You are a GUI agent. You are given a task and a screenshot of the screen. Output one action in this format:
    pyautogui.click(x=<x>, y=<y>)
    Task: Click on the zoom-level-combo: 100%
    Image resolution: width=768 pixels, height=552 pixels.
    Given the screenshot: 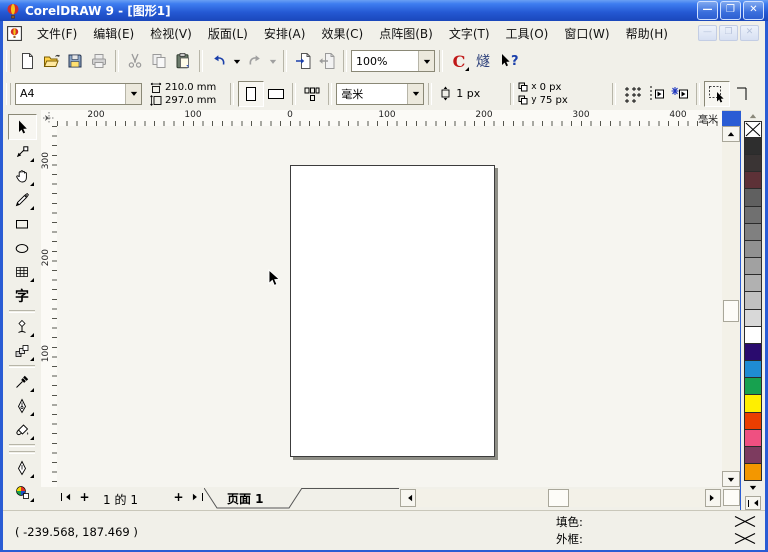 What is the action you would take?
    pyautogui.click(x=393, y=61)
    